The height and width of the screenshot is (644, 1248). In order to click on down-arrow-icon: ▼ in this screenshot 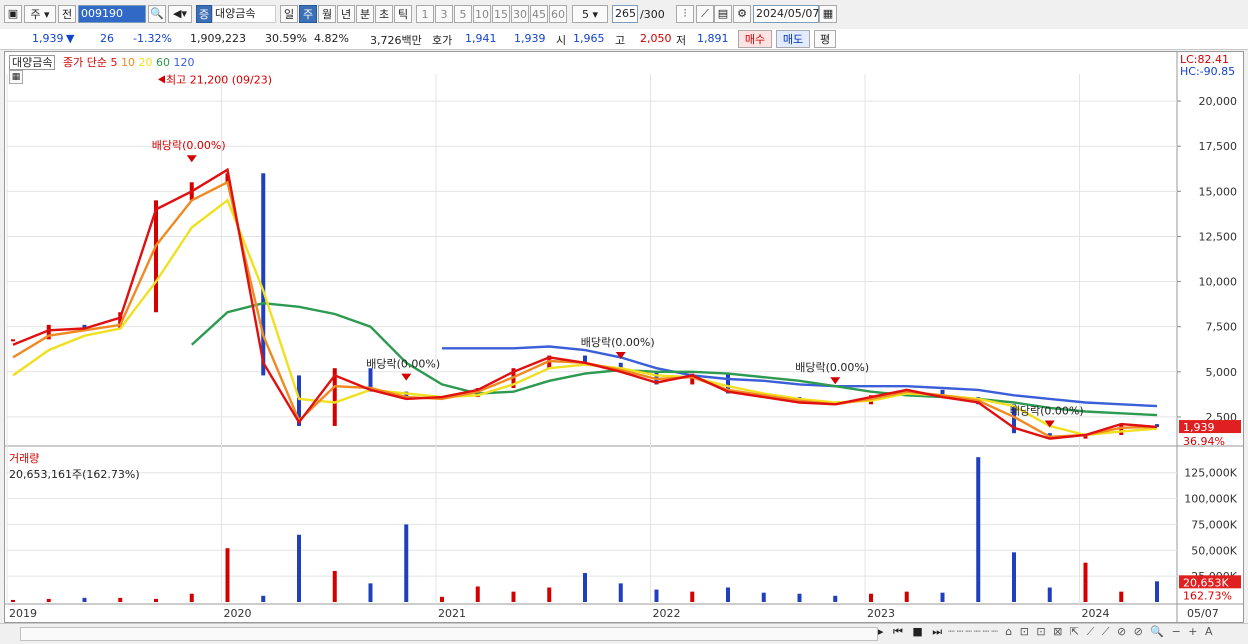, I will do `click(70, 38)`.